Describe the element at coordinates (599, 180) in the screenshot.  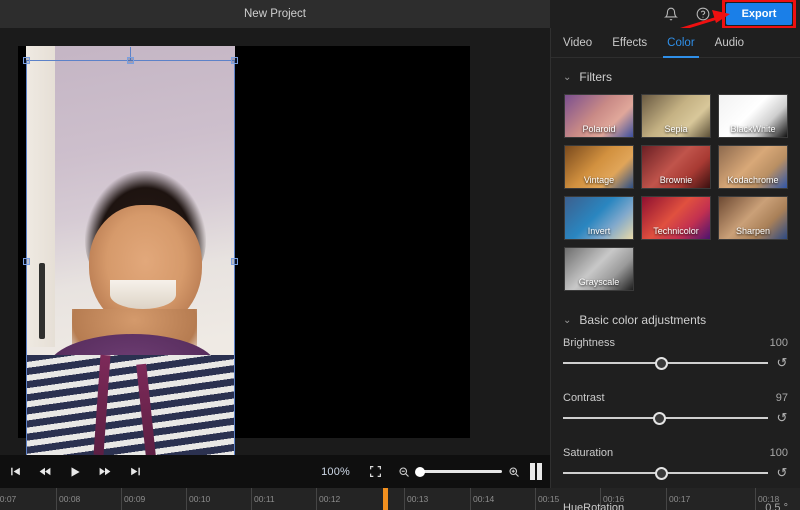
I see `filter-label: Vintage` at that location.